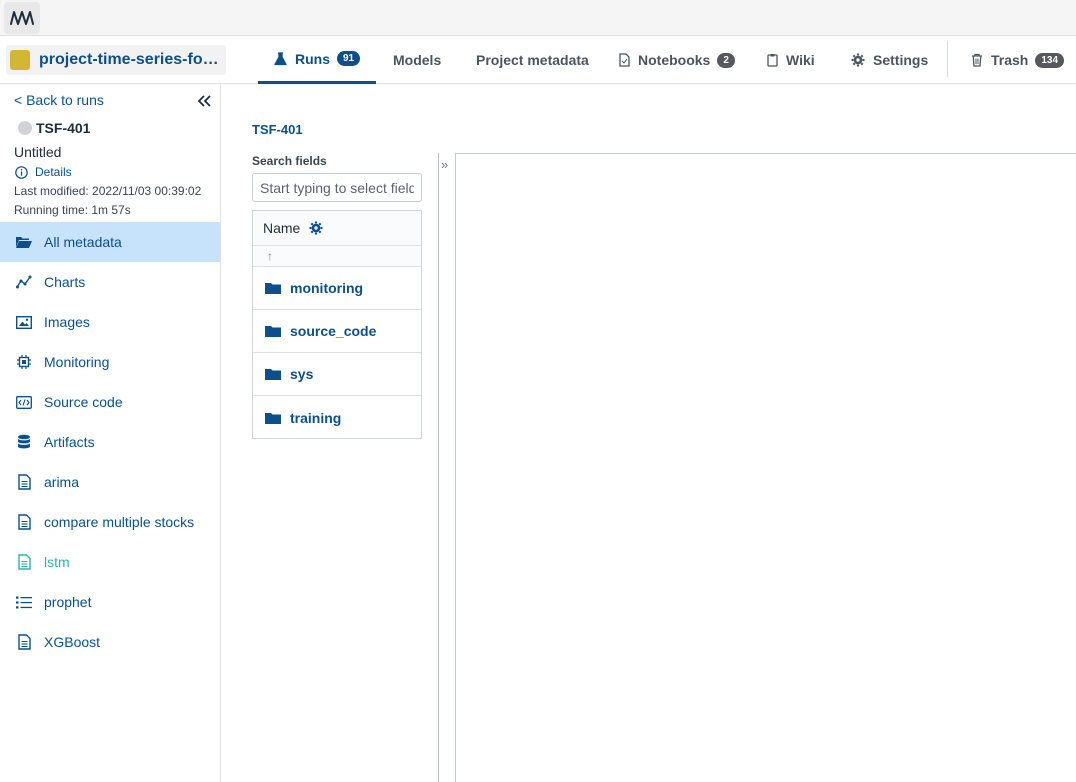 The image size is (1076, 782). Describe the element at coordinates (38, 152) in the screenshot. I see `run-title: Untitled` at that location.